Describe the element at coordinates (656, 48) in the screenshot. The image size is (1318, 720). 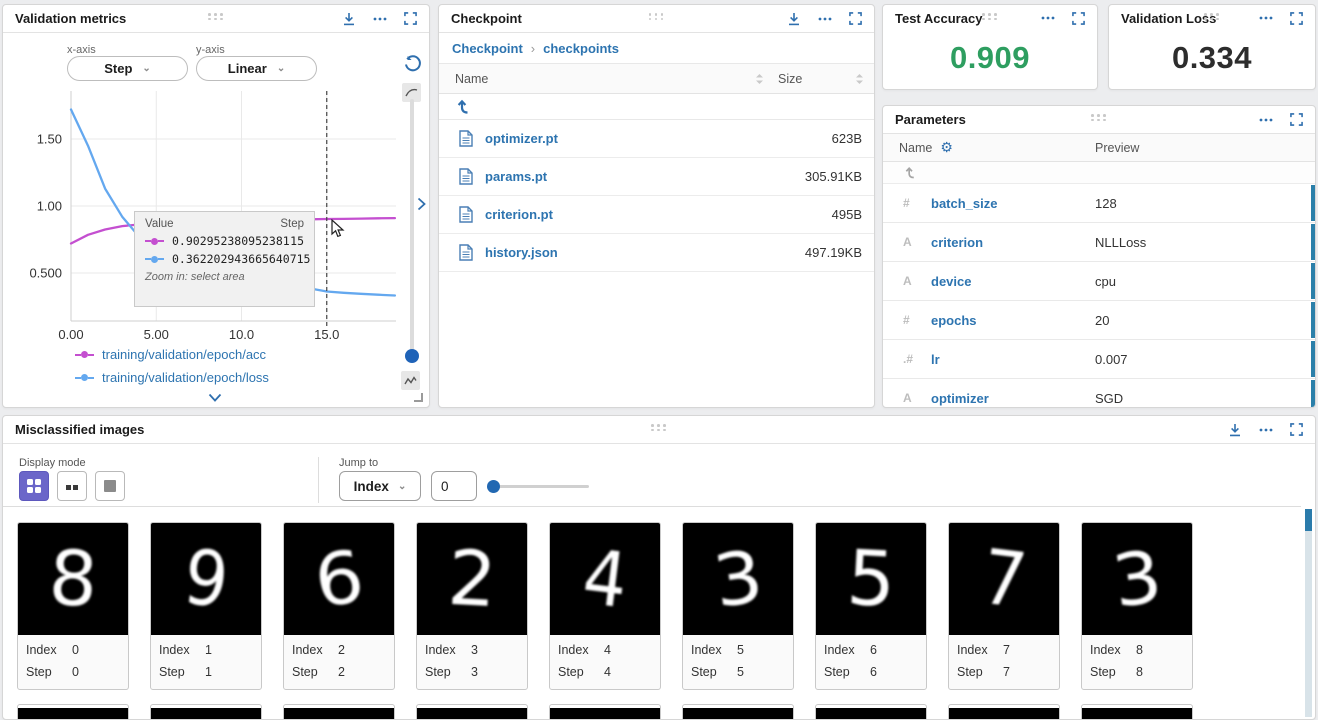
I see `breadcrumb: Checkpoint › checkpoints` at that location.